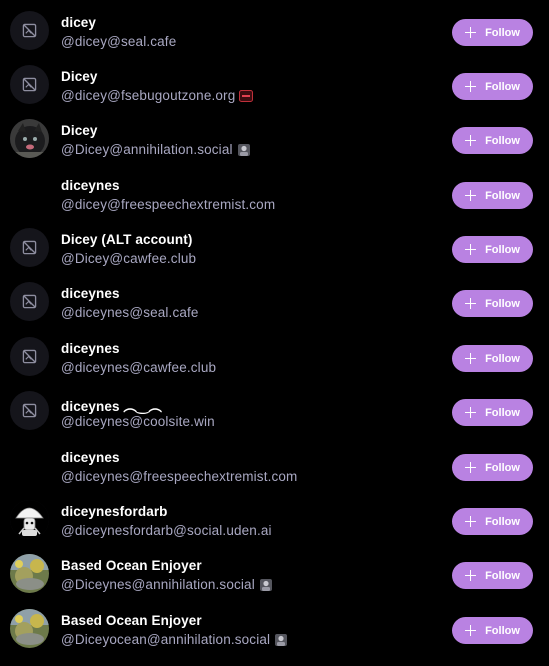 The image size is (549, 666). I want to click on user-handle-text: @diceynes@seal.cafe, so click(130, 312).